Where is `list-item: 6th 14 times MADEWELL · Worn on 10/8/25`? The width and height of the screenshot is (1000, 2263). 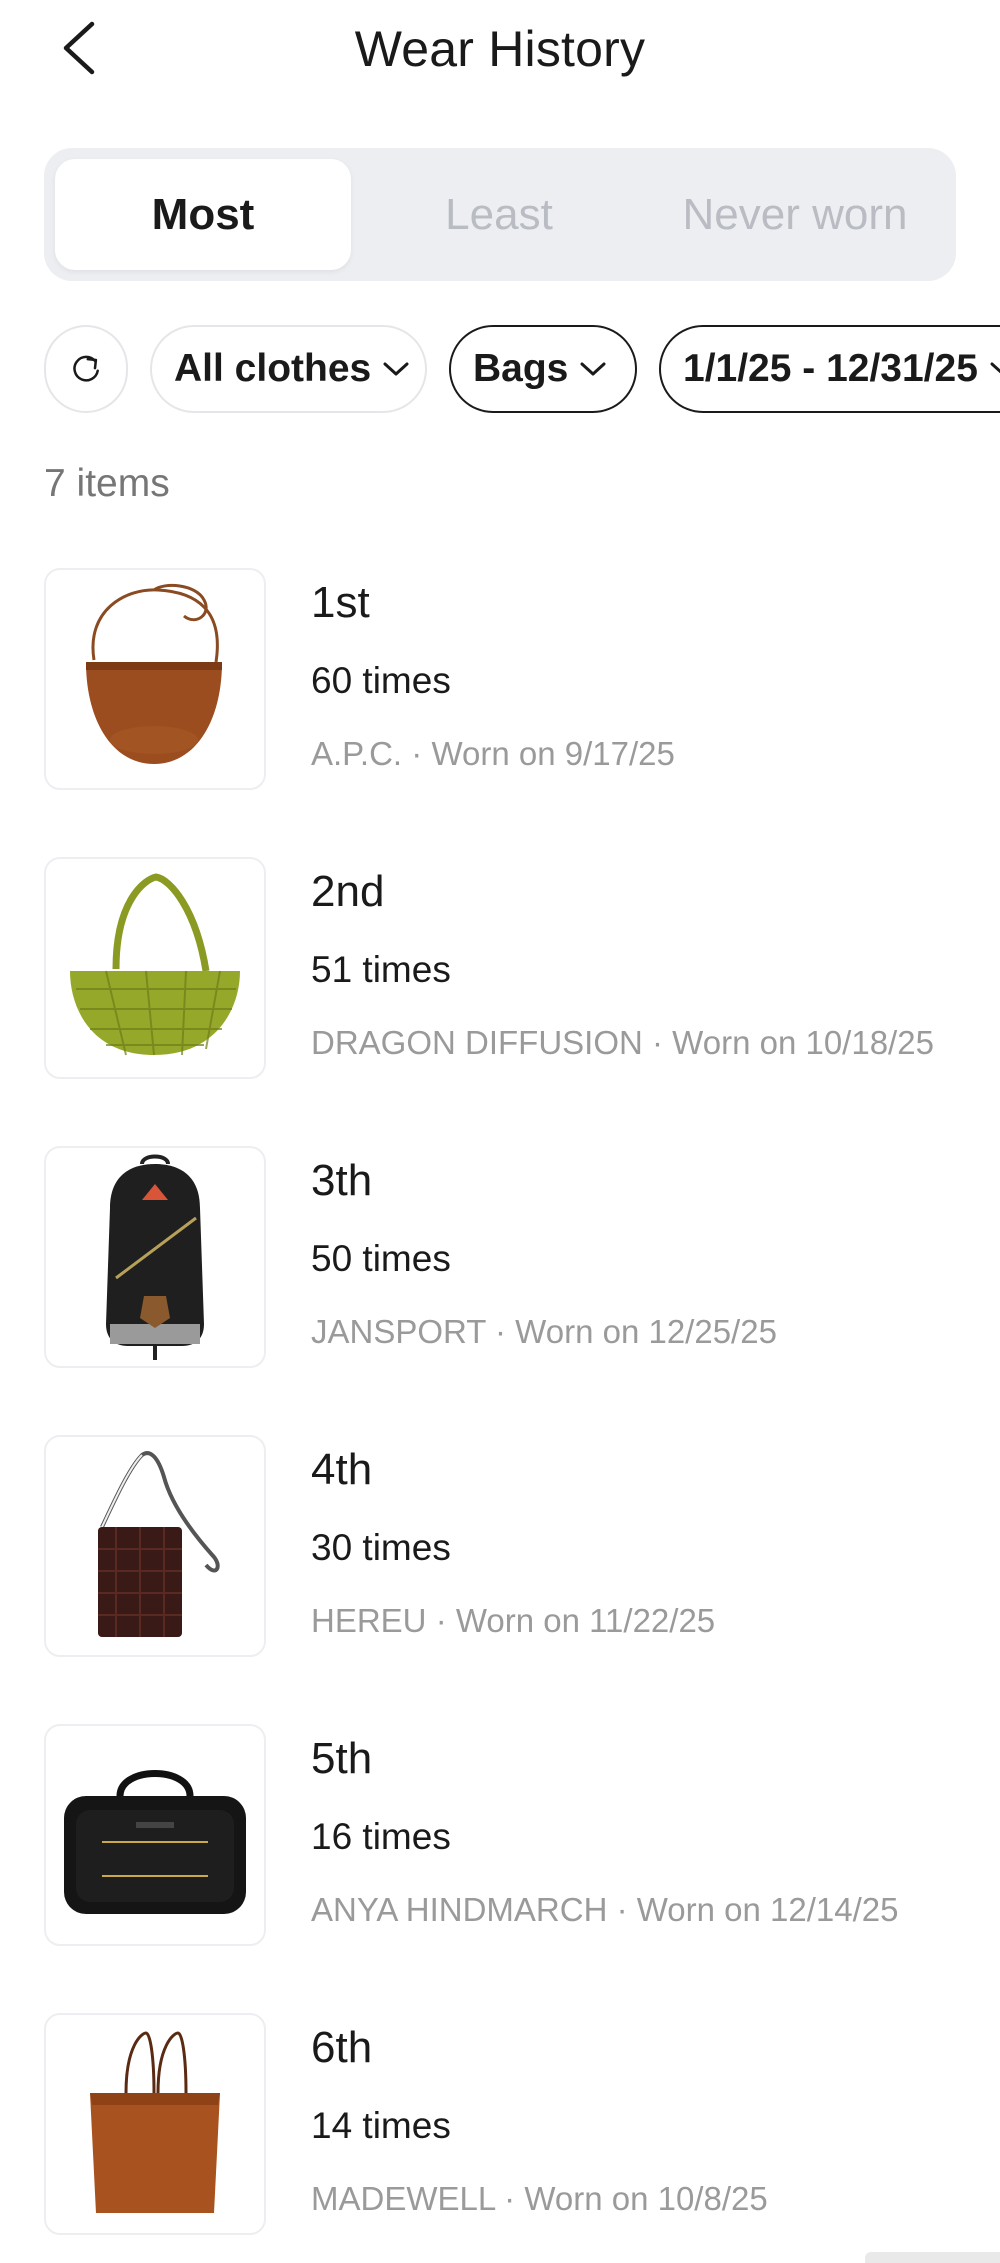 list-item: 6th 14 times MADEWELL · Worn on 10/8/25 is located at coordinates (500, 2124).